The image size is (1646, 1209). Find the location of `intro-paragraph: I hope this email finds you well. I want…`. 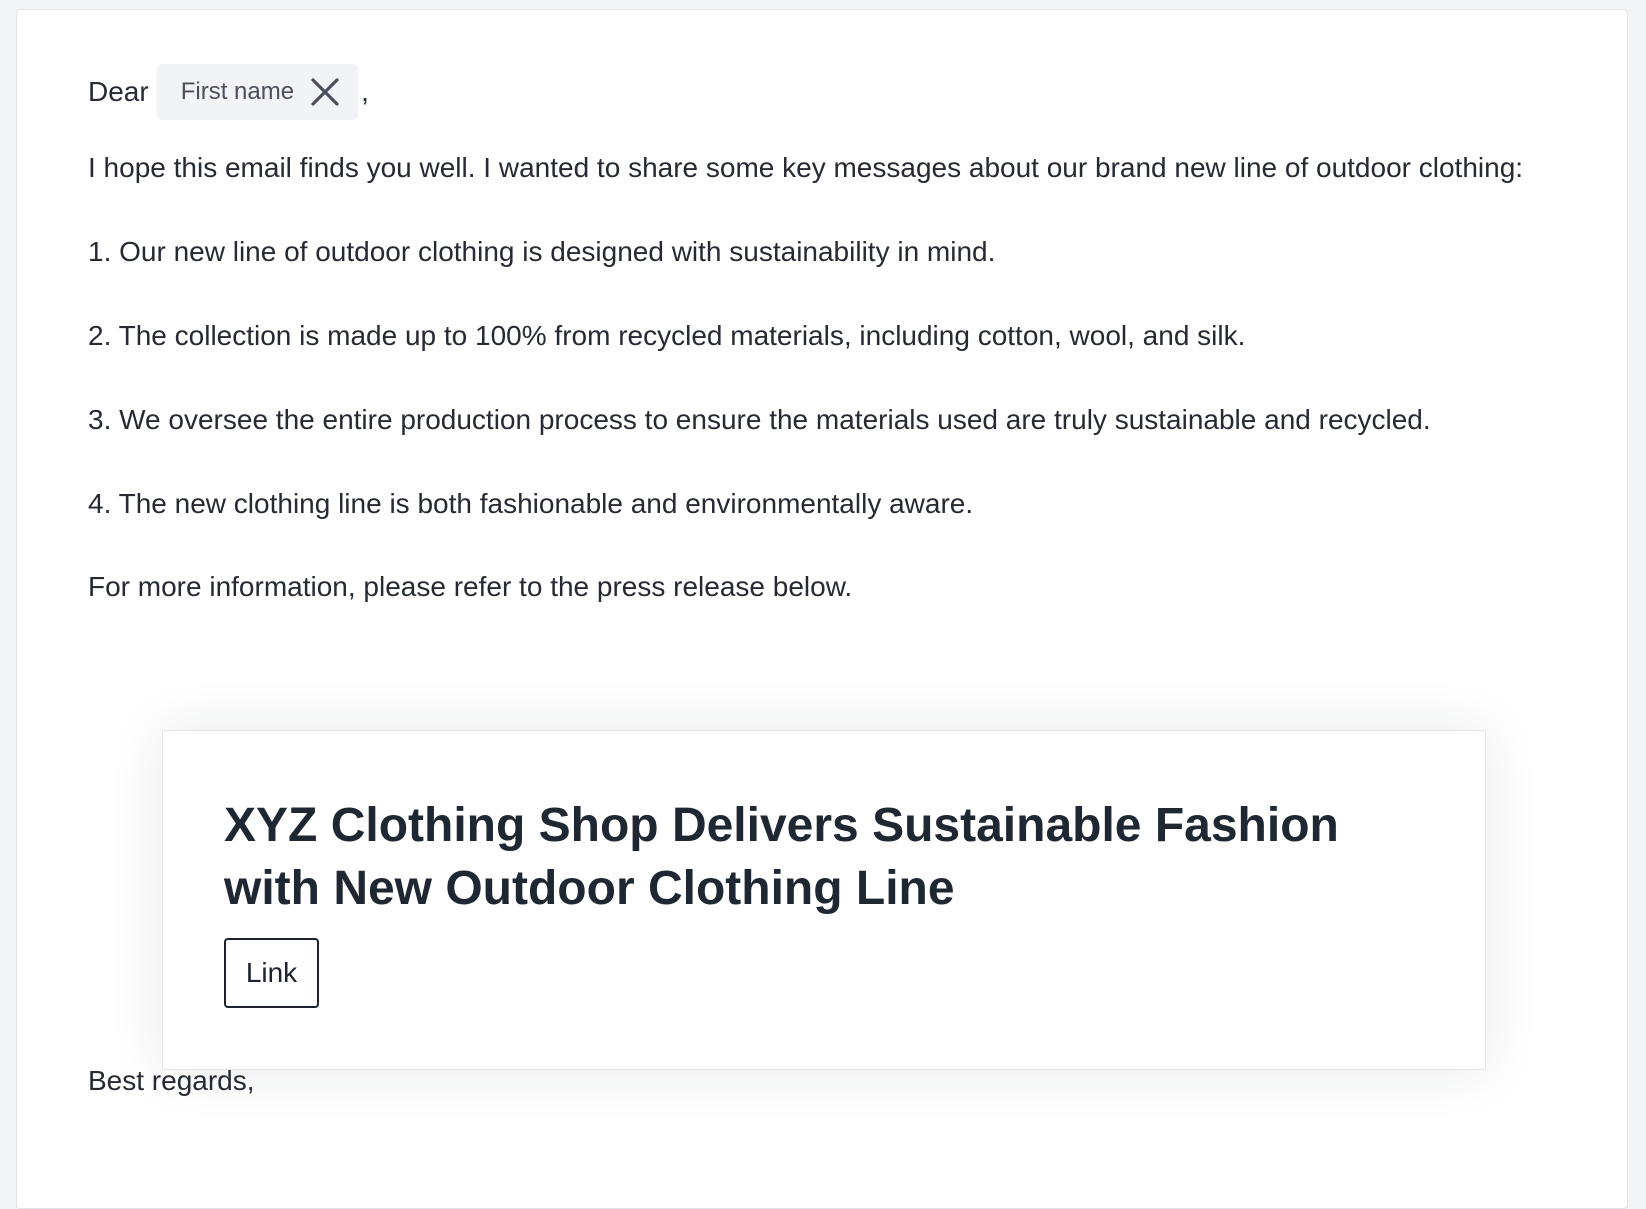

intro-paragraph: I hope this email finds you well. I want… is located at coordinates (806, 167).